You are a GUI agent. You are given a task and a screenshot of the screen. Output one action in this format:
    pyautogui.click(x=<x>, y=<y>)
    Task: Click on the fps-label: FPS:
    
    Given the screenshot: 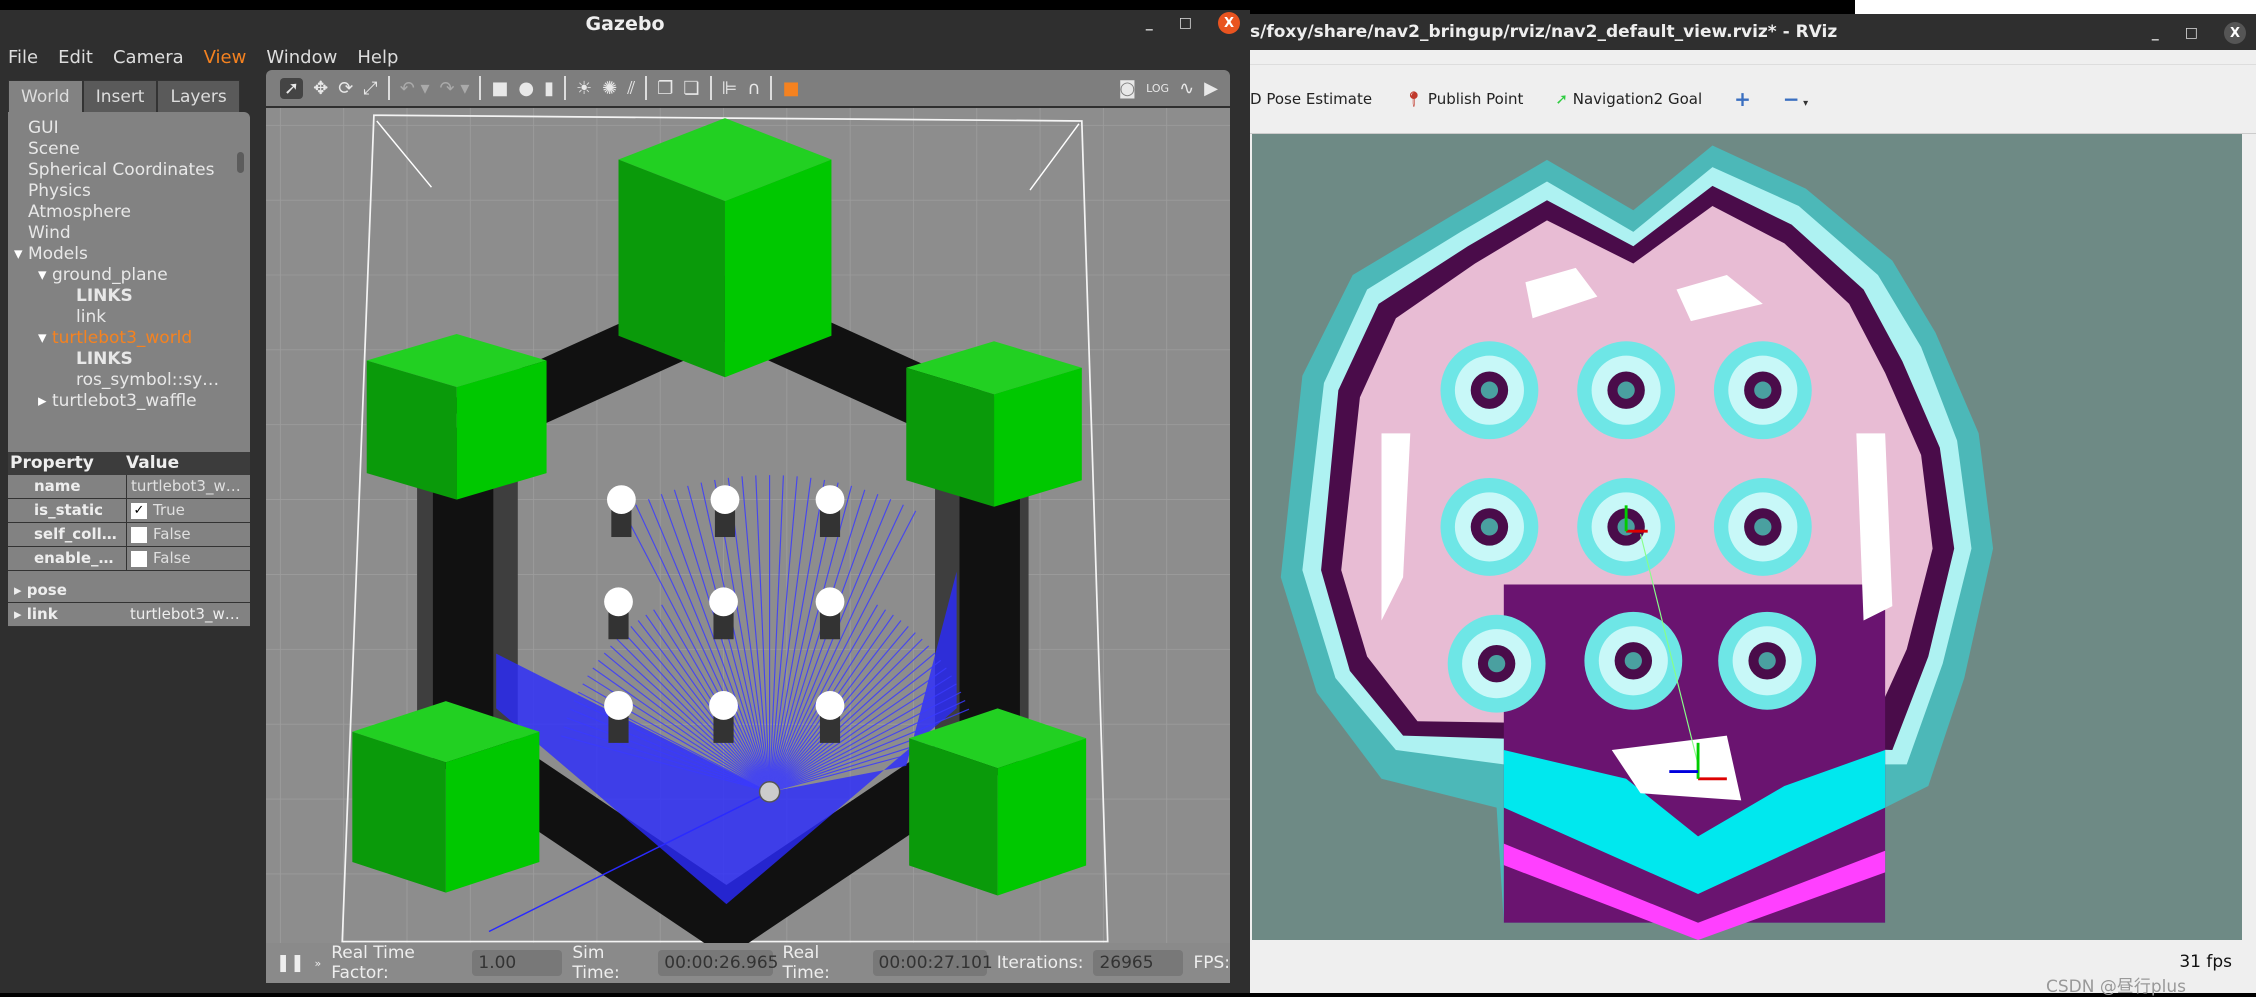 What is the action you would take?
    pyautogui.click(x=1211, y=963)
    